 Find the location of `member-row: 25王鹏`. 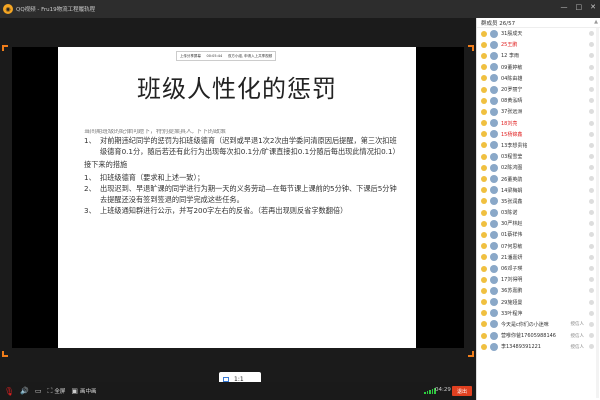

member-row: 25王鹏 is located at coordinates (538, 44).